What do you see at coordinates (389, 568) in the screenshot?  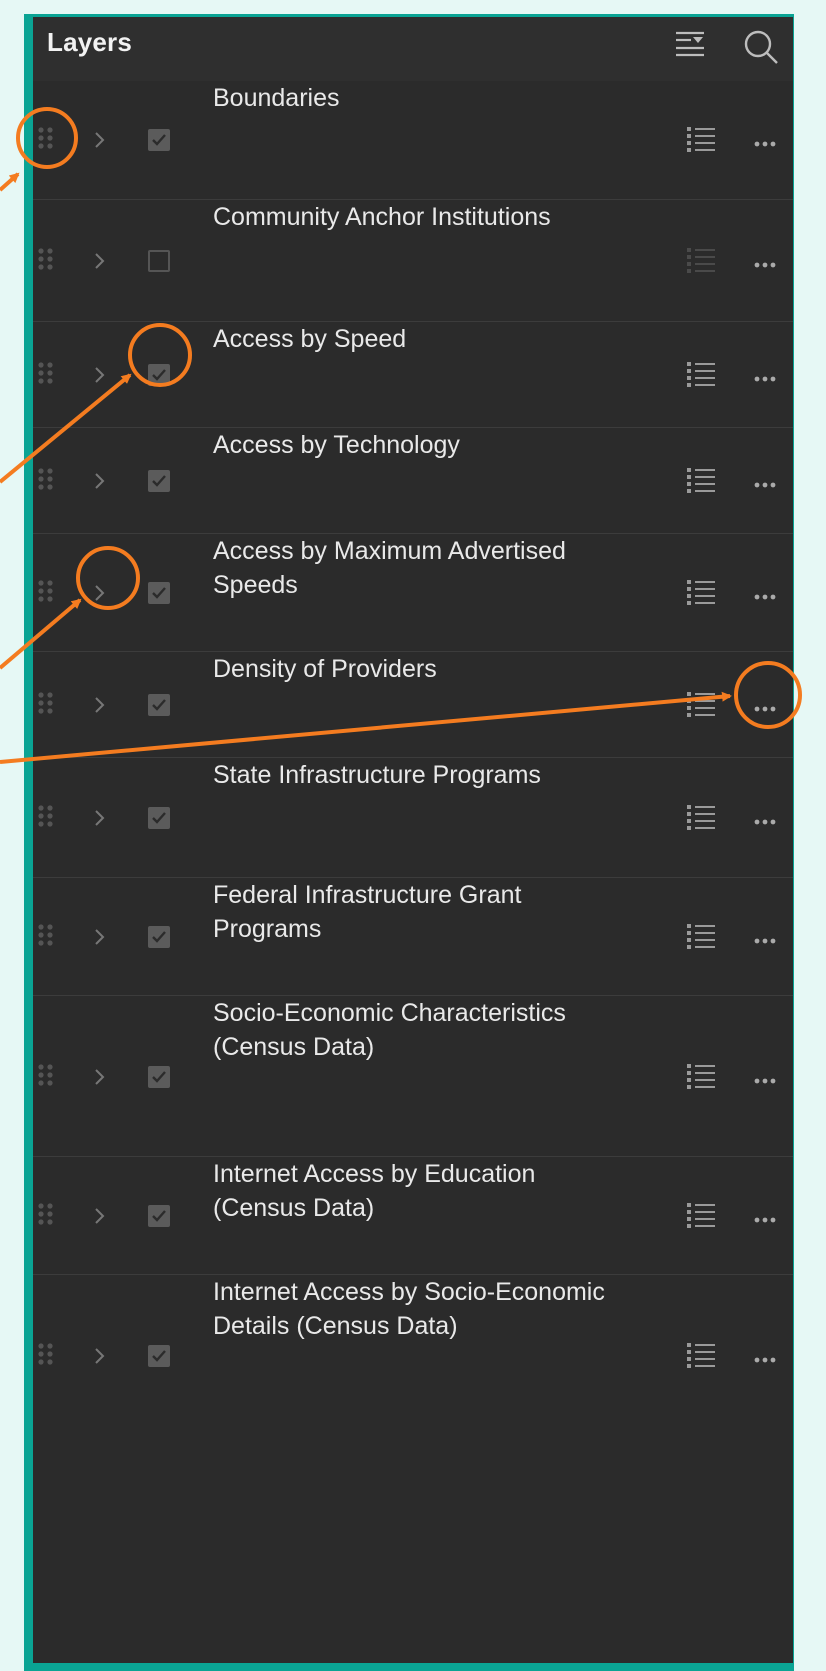 I see `layer-label: Access by Maximum Advertised Speeds` at bounding box center [389, 568].